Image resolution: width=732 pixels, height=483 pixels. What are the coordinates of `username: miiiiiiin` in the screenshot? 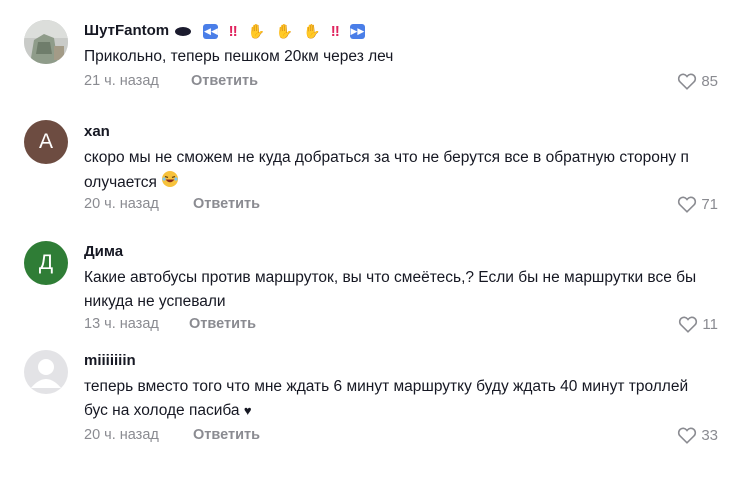 It's located at (110, 360).